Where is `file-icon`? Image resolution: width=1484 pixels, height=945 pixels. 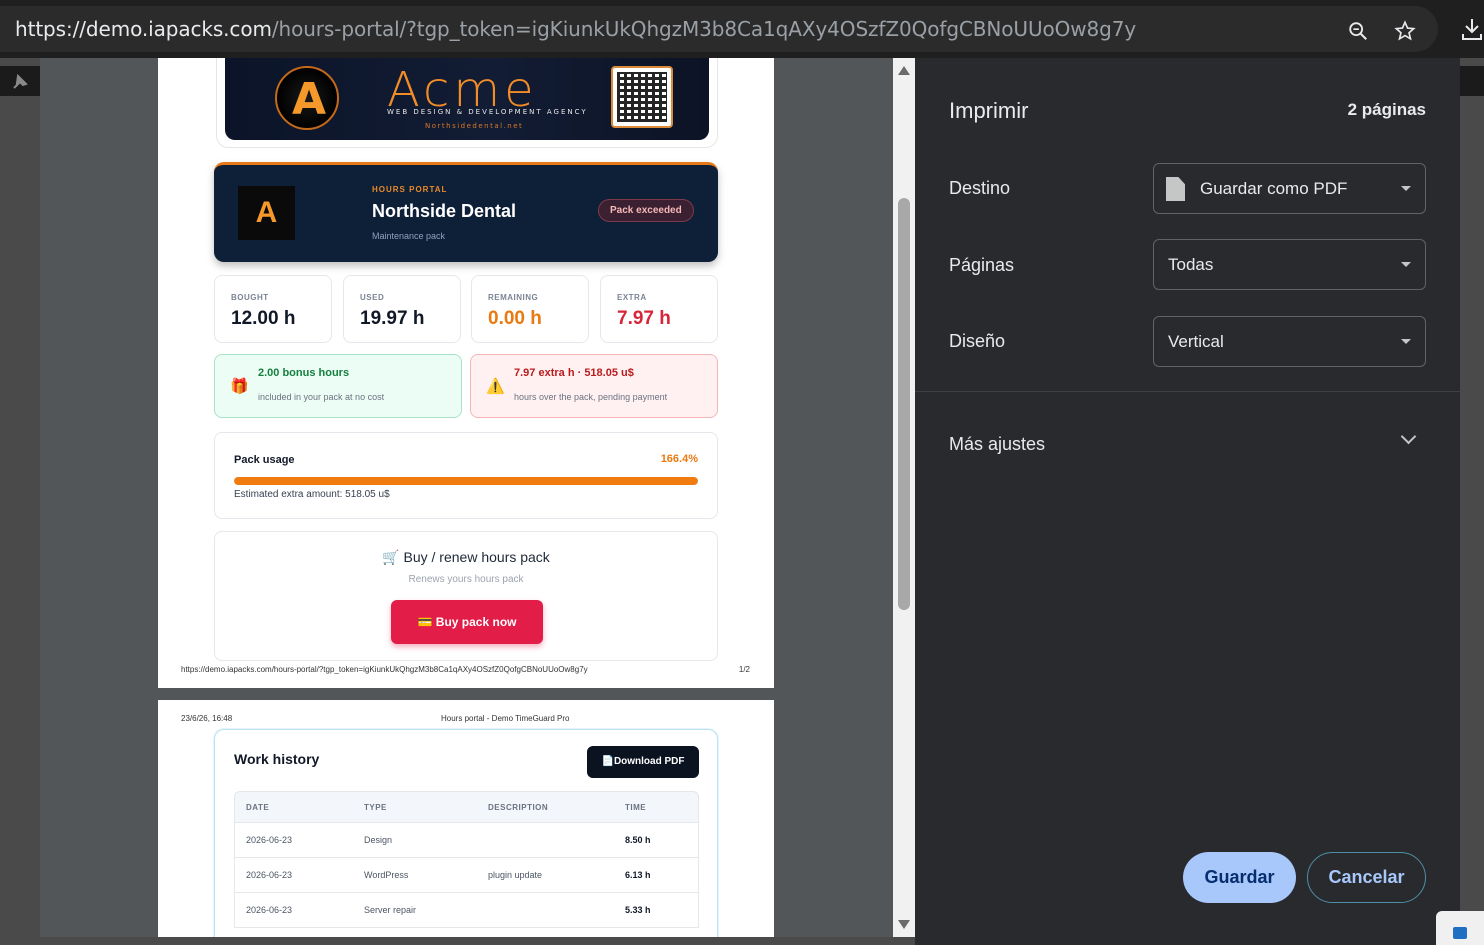 file-icon is located at coordinates (1175, 189).